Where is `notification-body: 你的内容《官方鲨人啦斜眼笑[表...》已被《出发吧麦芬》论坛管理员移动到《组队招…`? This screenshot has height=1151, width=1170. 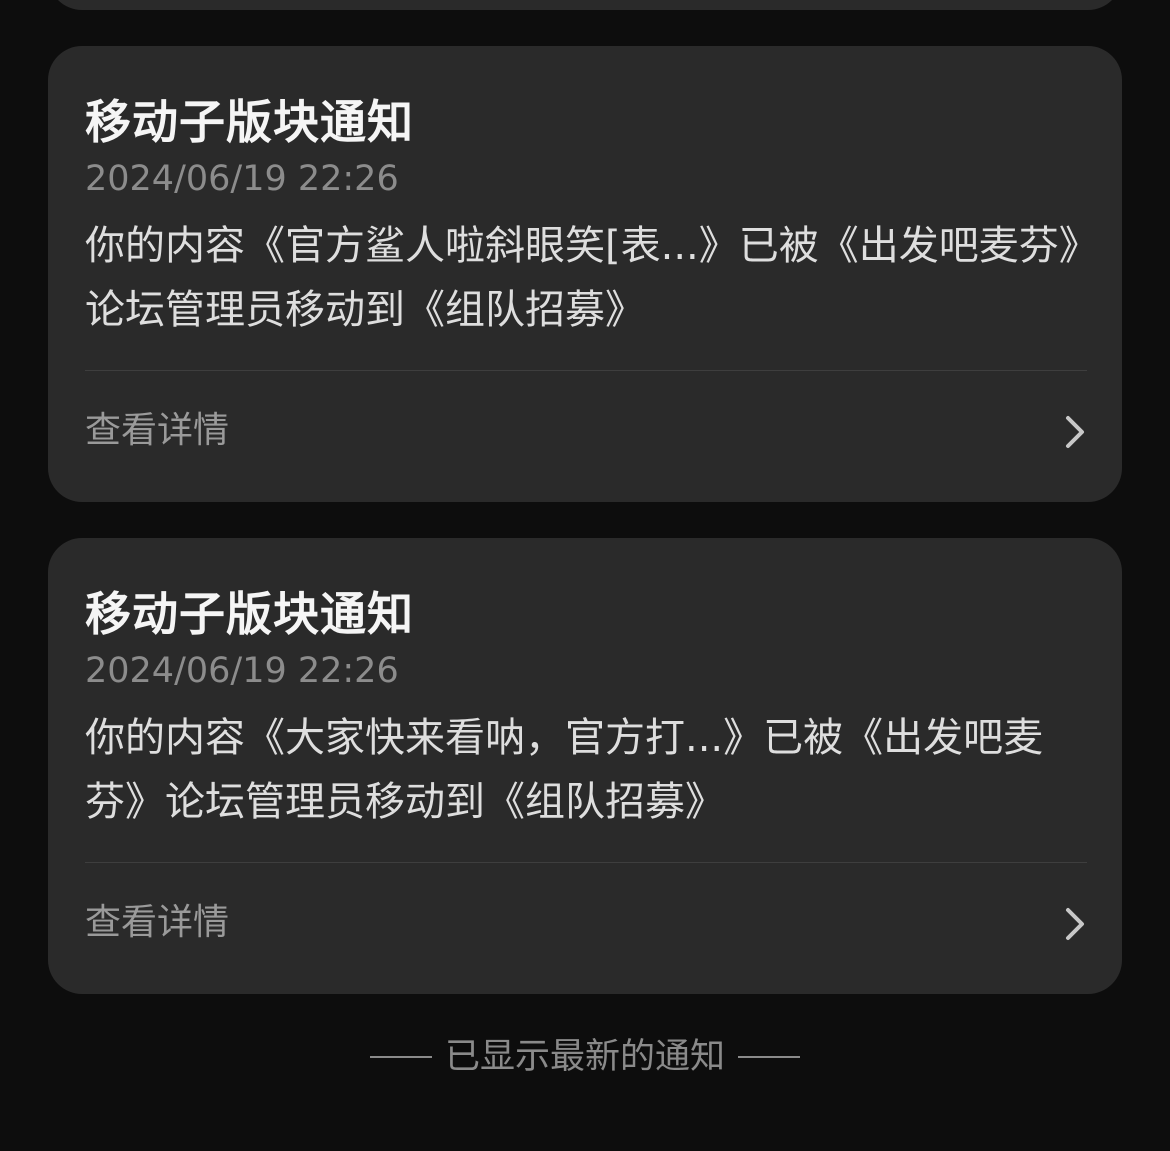 notification-body: 你的内容《官方鲨人啦斜眼笑[表...》已被《出发吧麦芬》论坛管理员移动到《组队招… is located at coordinates (582, 278).